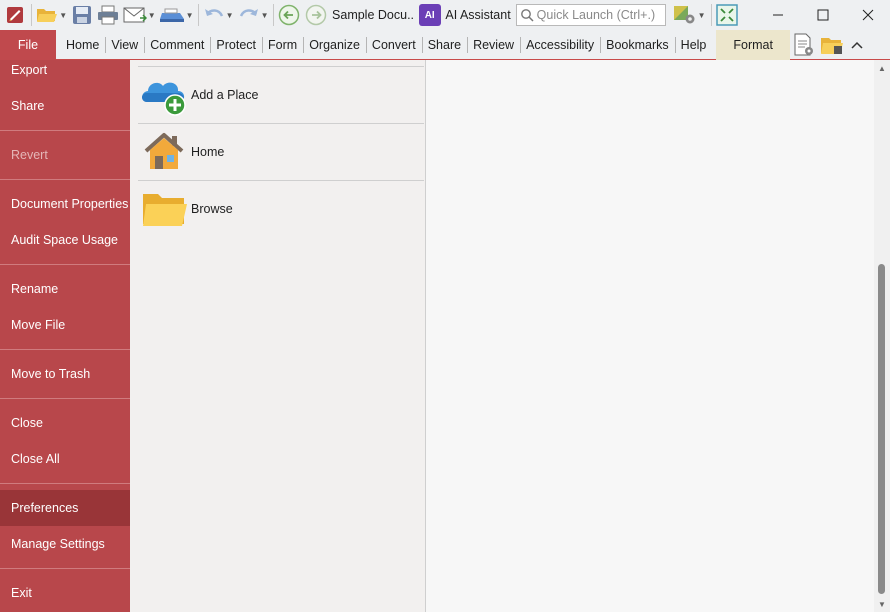 Image resolution: width=890 pixels, height=612 pixels. I want to click on tab-share: Share, so click(444, 45).